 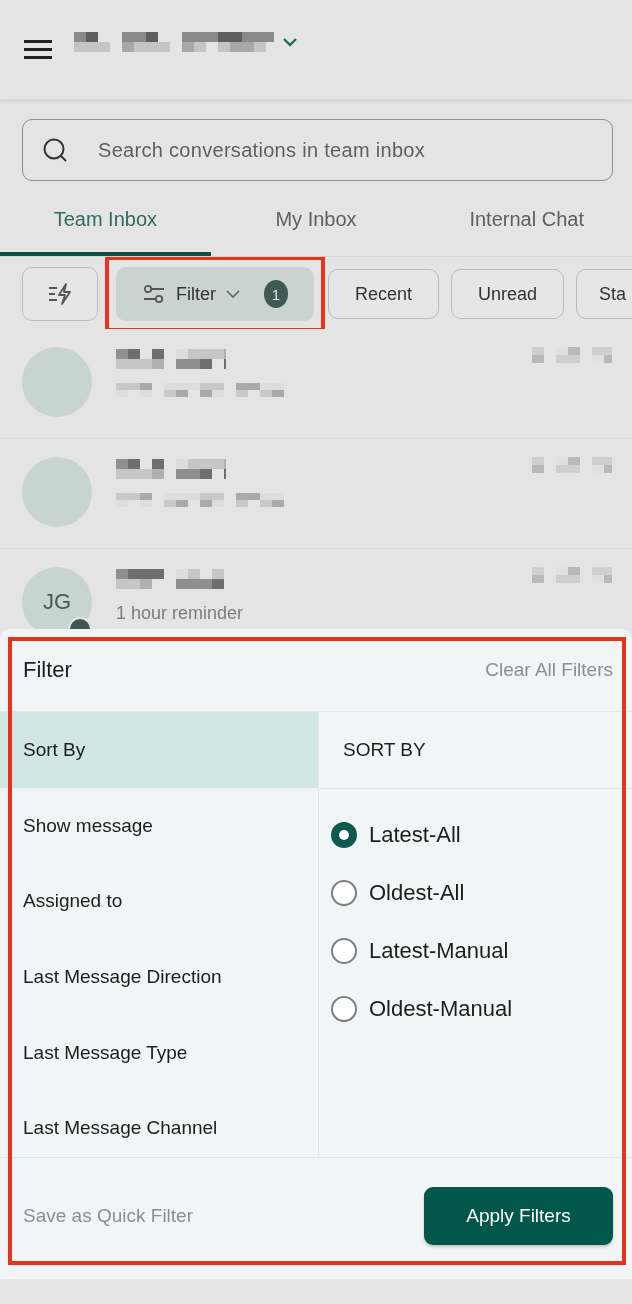 I want to click on count-badge: 1, so click(x=276, y=294).